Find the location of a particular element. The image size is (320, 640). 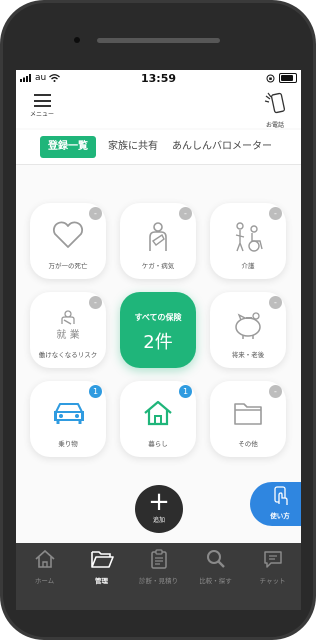

folder-open-icon is located at coordinates (102, 559).